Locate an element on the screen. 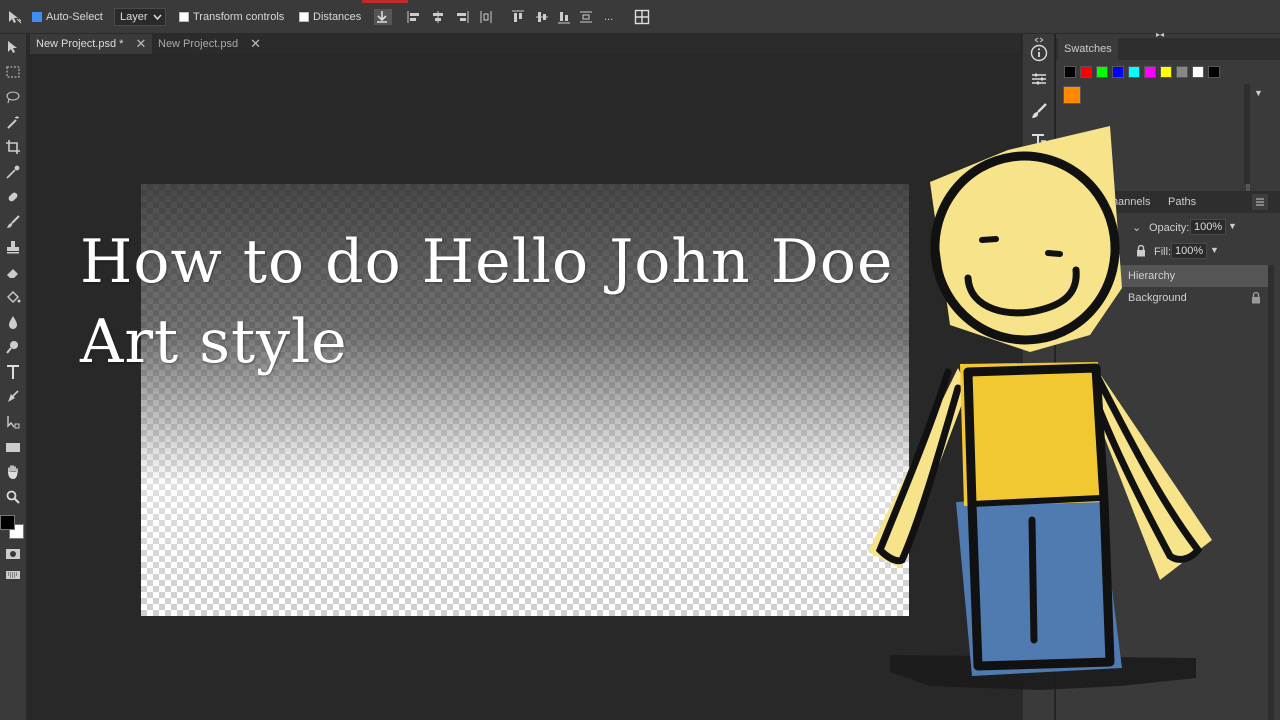  foreground-color-swatch is located at coordinates (7, 522).